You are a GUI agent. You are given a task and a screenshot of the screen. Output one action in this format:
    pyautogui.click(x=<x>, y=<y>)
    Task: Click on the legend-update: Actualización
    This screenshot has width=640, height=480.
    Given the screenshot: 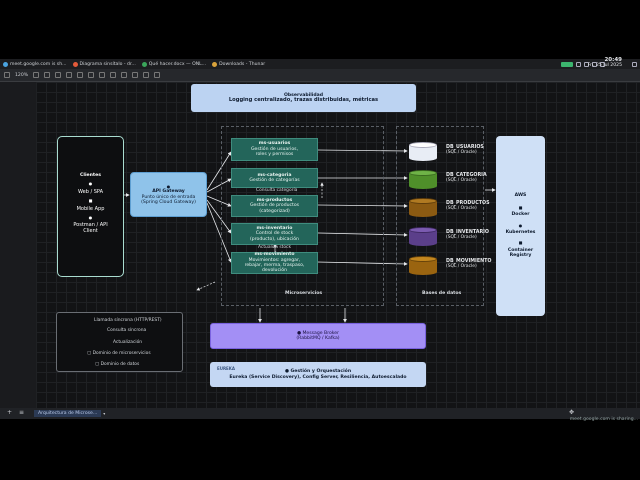 What is the action you would take?
    pyautogui.click(x=128, y=342)
    